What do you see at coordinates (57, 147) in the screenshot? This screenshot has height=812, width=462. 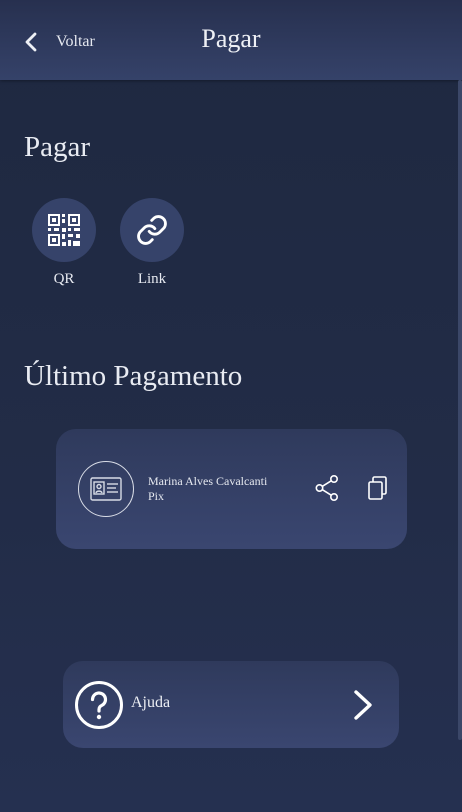 I see `pay-section-title: Pagar` at bounding box center [57, 147].